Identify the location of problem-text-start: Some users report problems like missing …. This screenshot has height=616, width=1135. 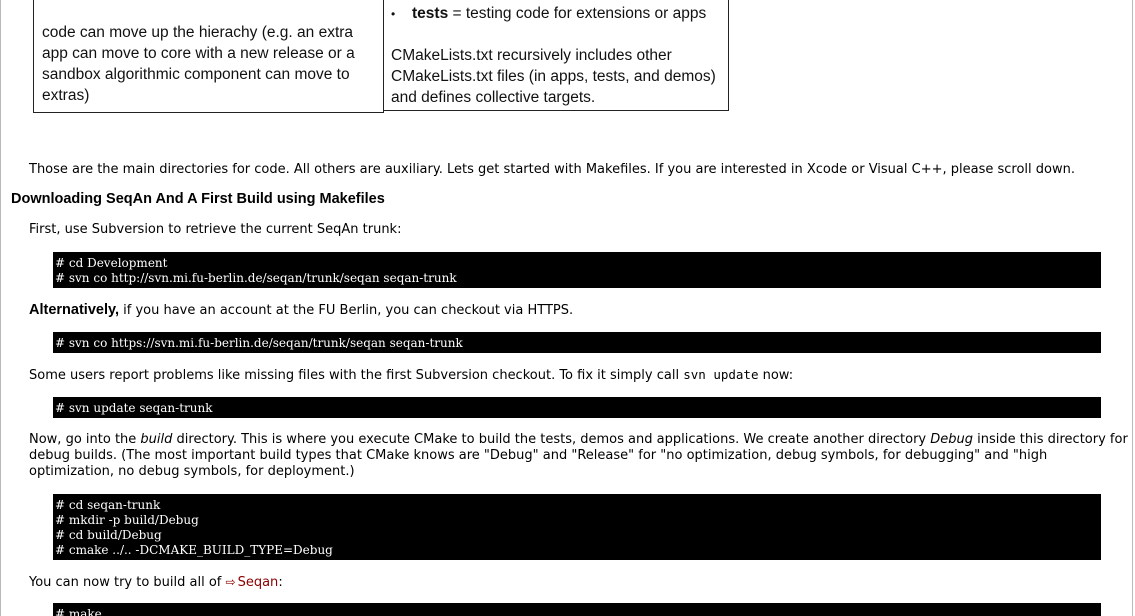
(356, 375).